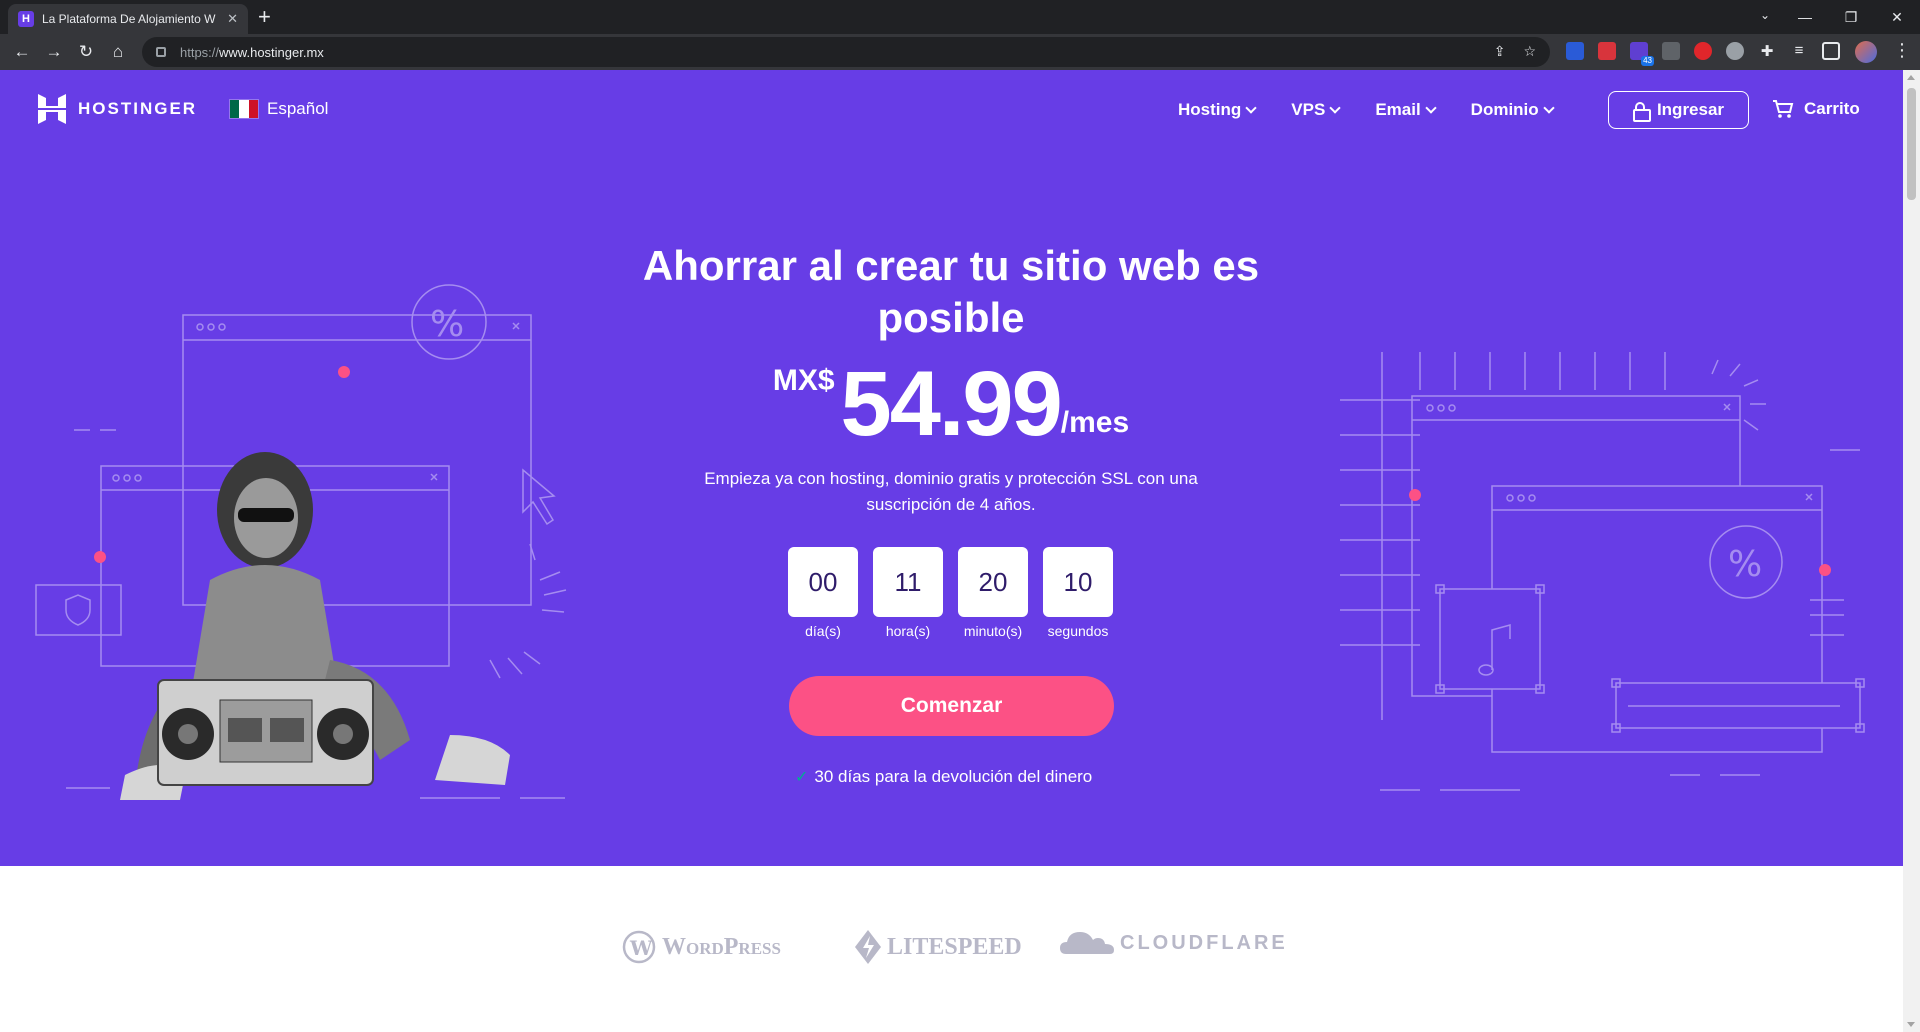  Describe the element at coordinates (1851, 17) in the screenshot. I see `restore-window-button: ❐` at that location.